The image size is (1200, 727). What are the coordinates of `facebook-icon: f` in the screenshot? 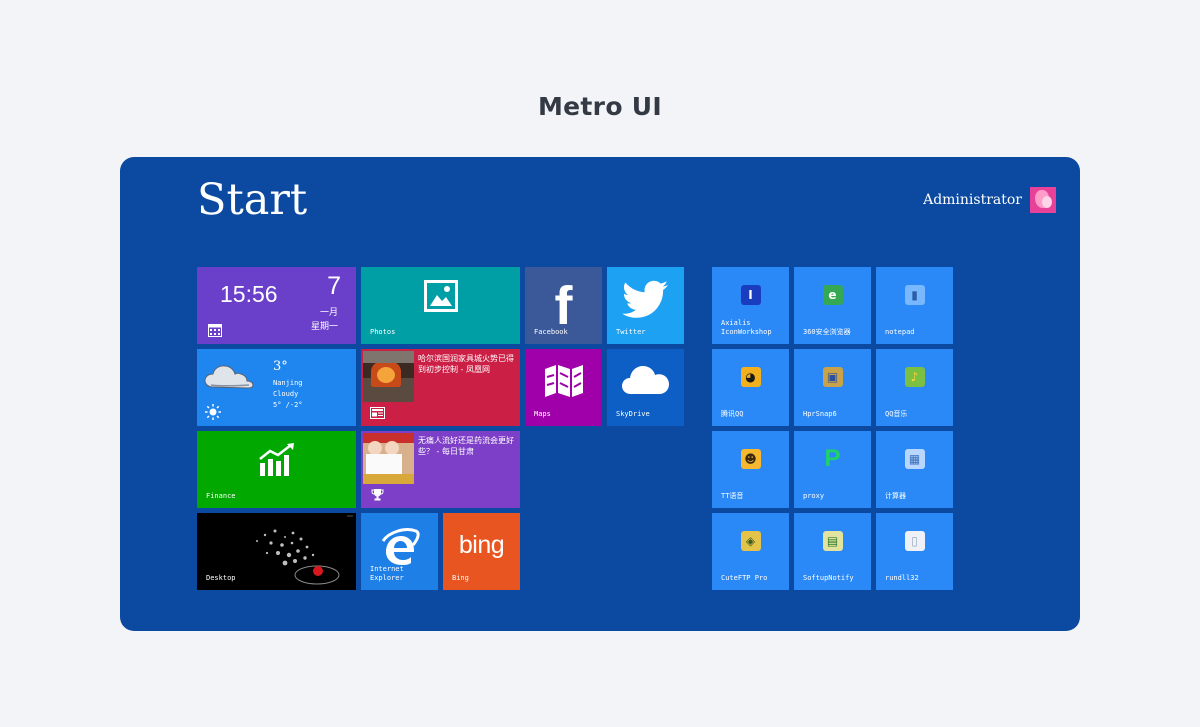 It's located at (563, 300).